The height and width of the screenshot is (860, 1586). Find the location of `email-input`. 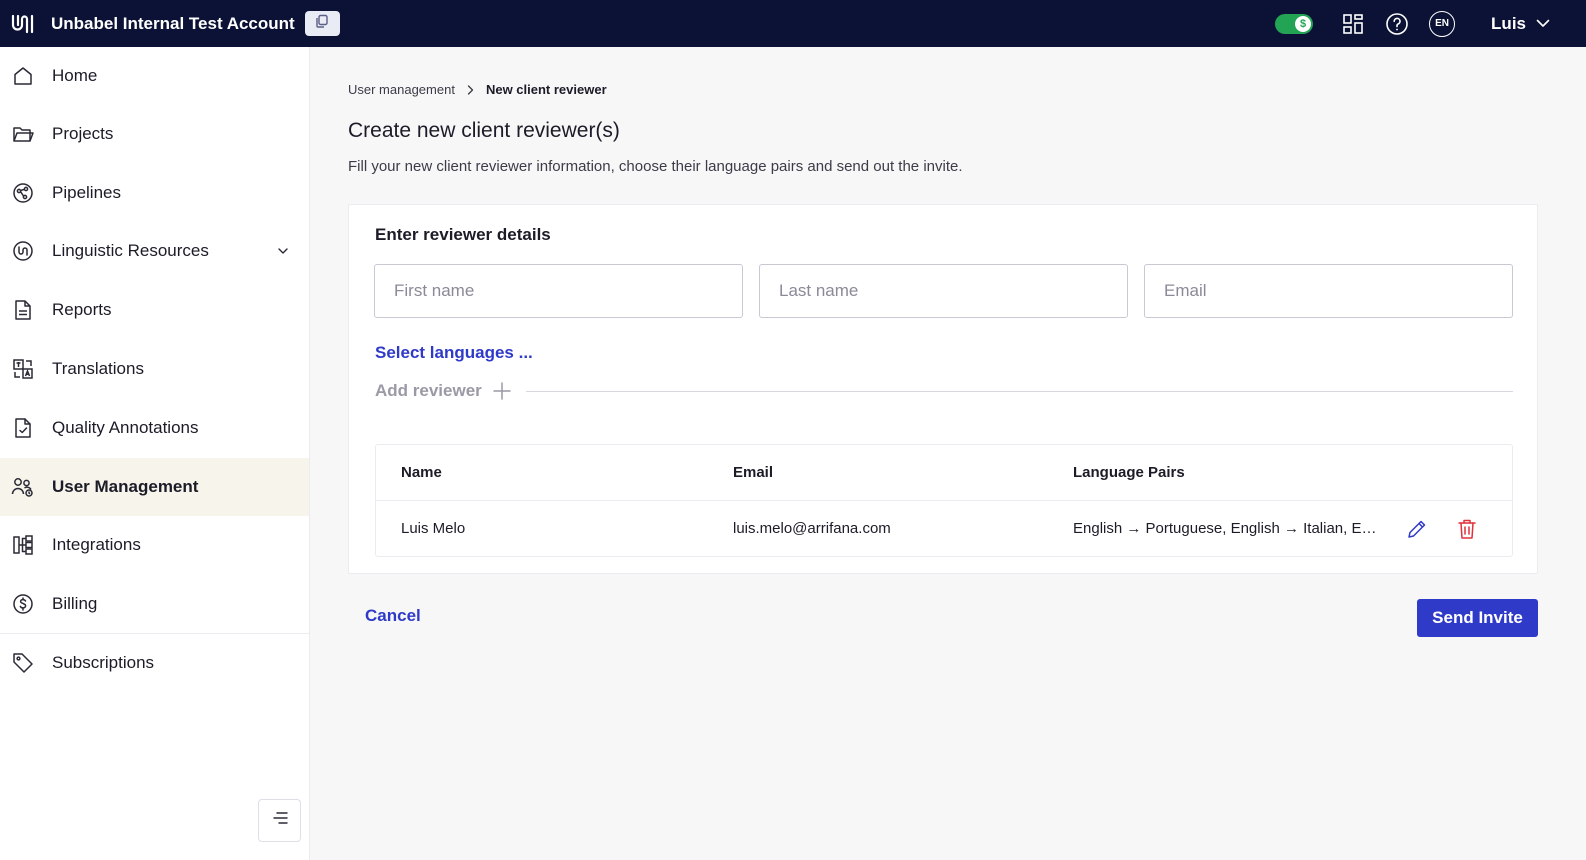

email-input is located at coordinates (1328, 291).